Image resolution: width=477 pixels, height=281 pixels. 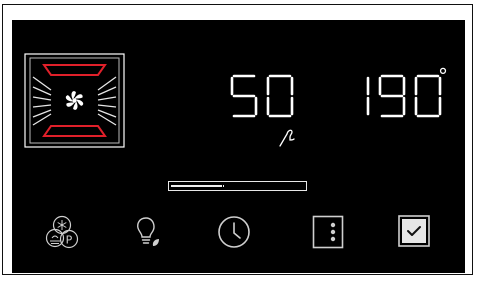 I want to click on temperature-digits, so click(x=404, y=96).